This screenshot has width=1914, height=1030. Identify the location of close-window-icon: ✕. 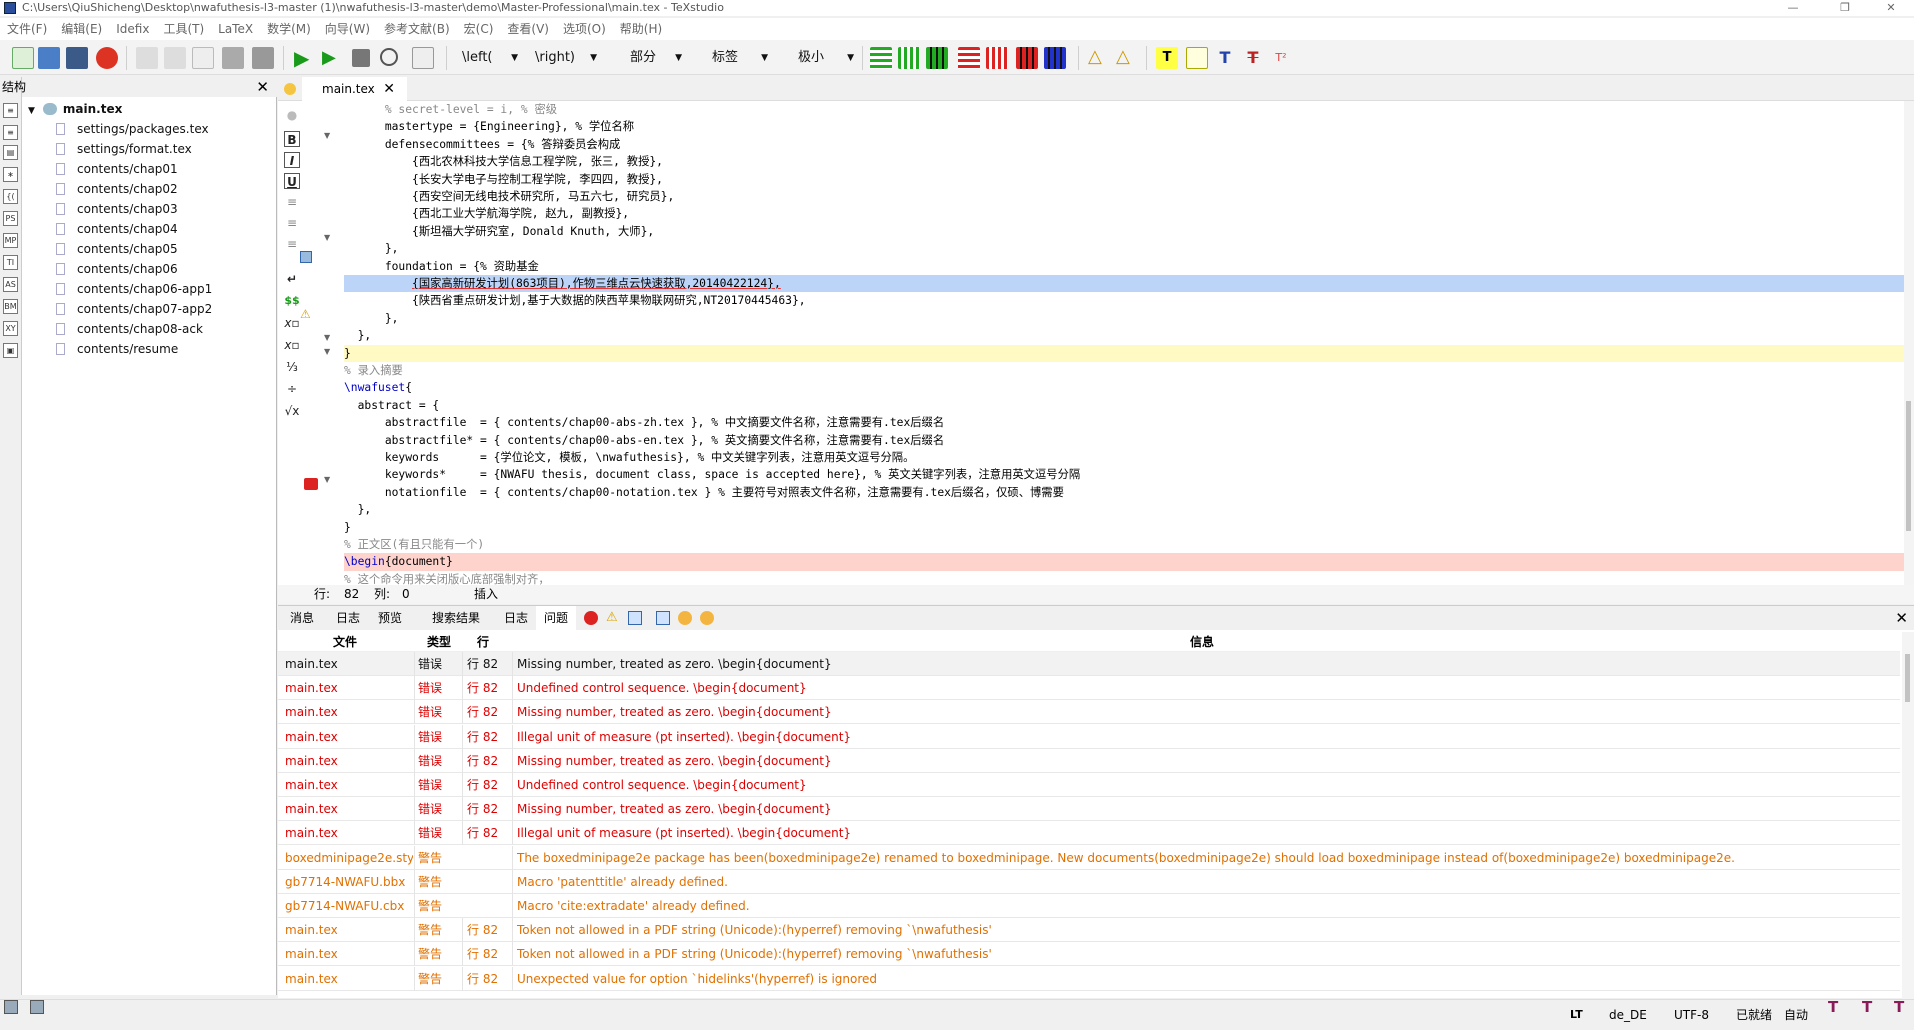
(1891, 8).